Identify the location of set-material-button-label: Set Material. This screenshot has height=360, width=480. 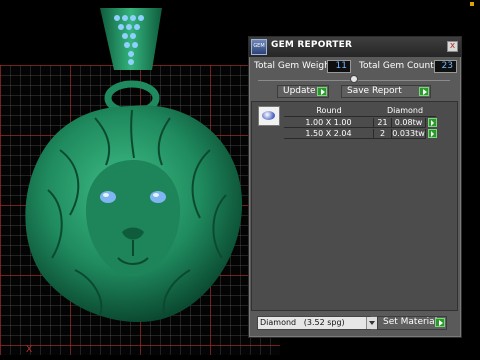
(410, 322).